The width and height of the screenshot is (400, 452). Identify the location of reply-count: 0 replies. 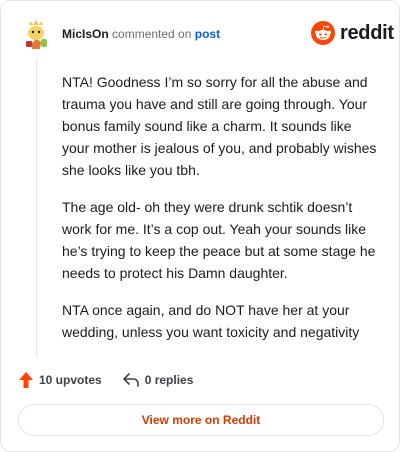
(169, 380).